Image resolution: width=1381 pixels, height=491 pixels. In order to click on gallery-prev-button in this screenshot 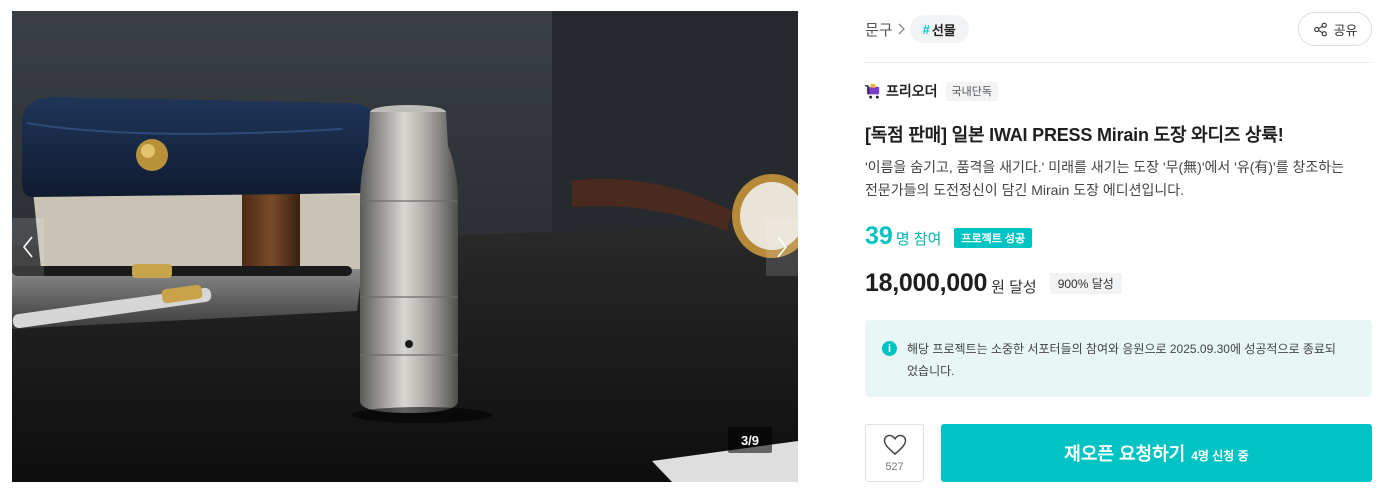, I will do `click(28, 247)`.